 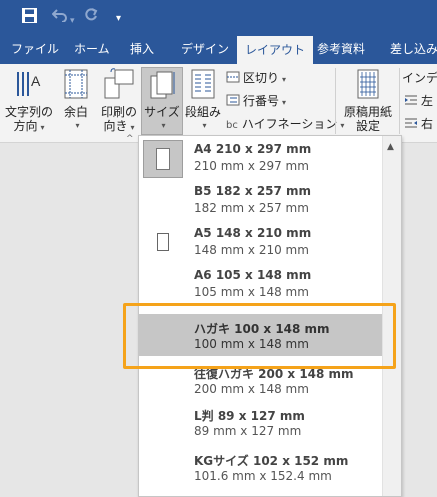 I want to click on manuscript-label-1: 原稿用紙, so click(x=367, y=112).